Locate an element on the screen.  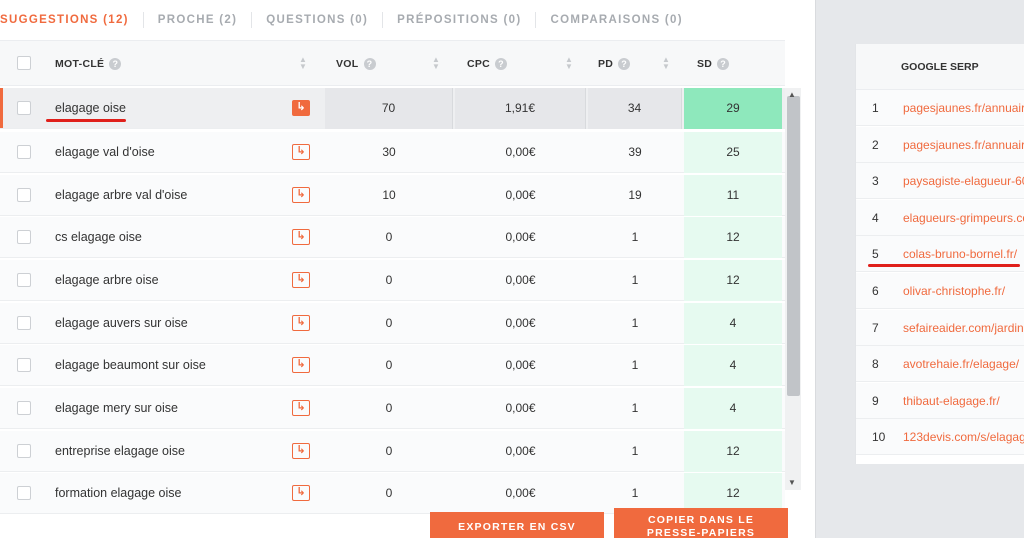
serp-url-link: olivar-christophe.fr/ is located at coordinates (963, 291).